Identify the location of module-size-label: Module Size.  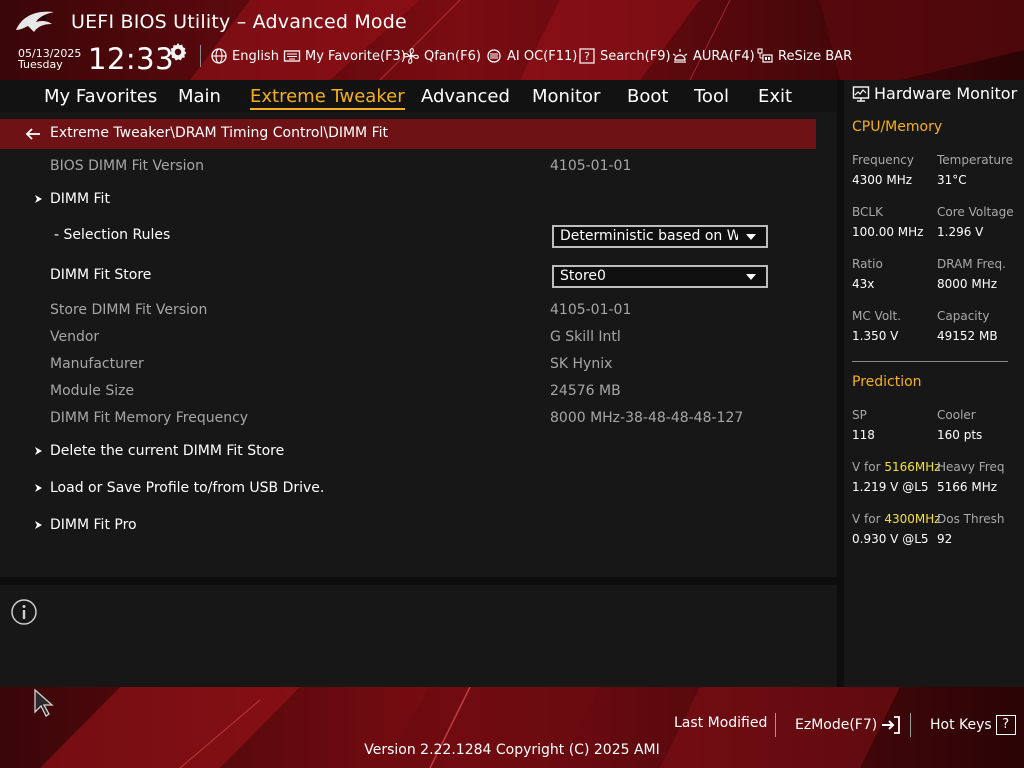
(92, 391).